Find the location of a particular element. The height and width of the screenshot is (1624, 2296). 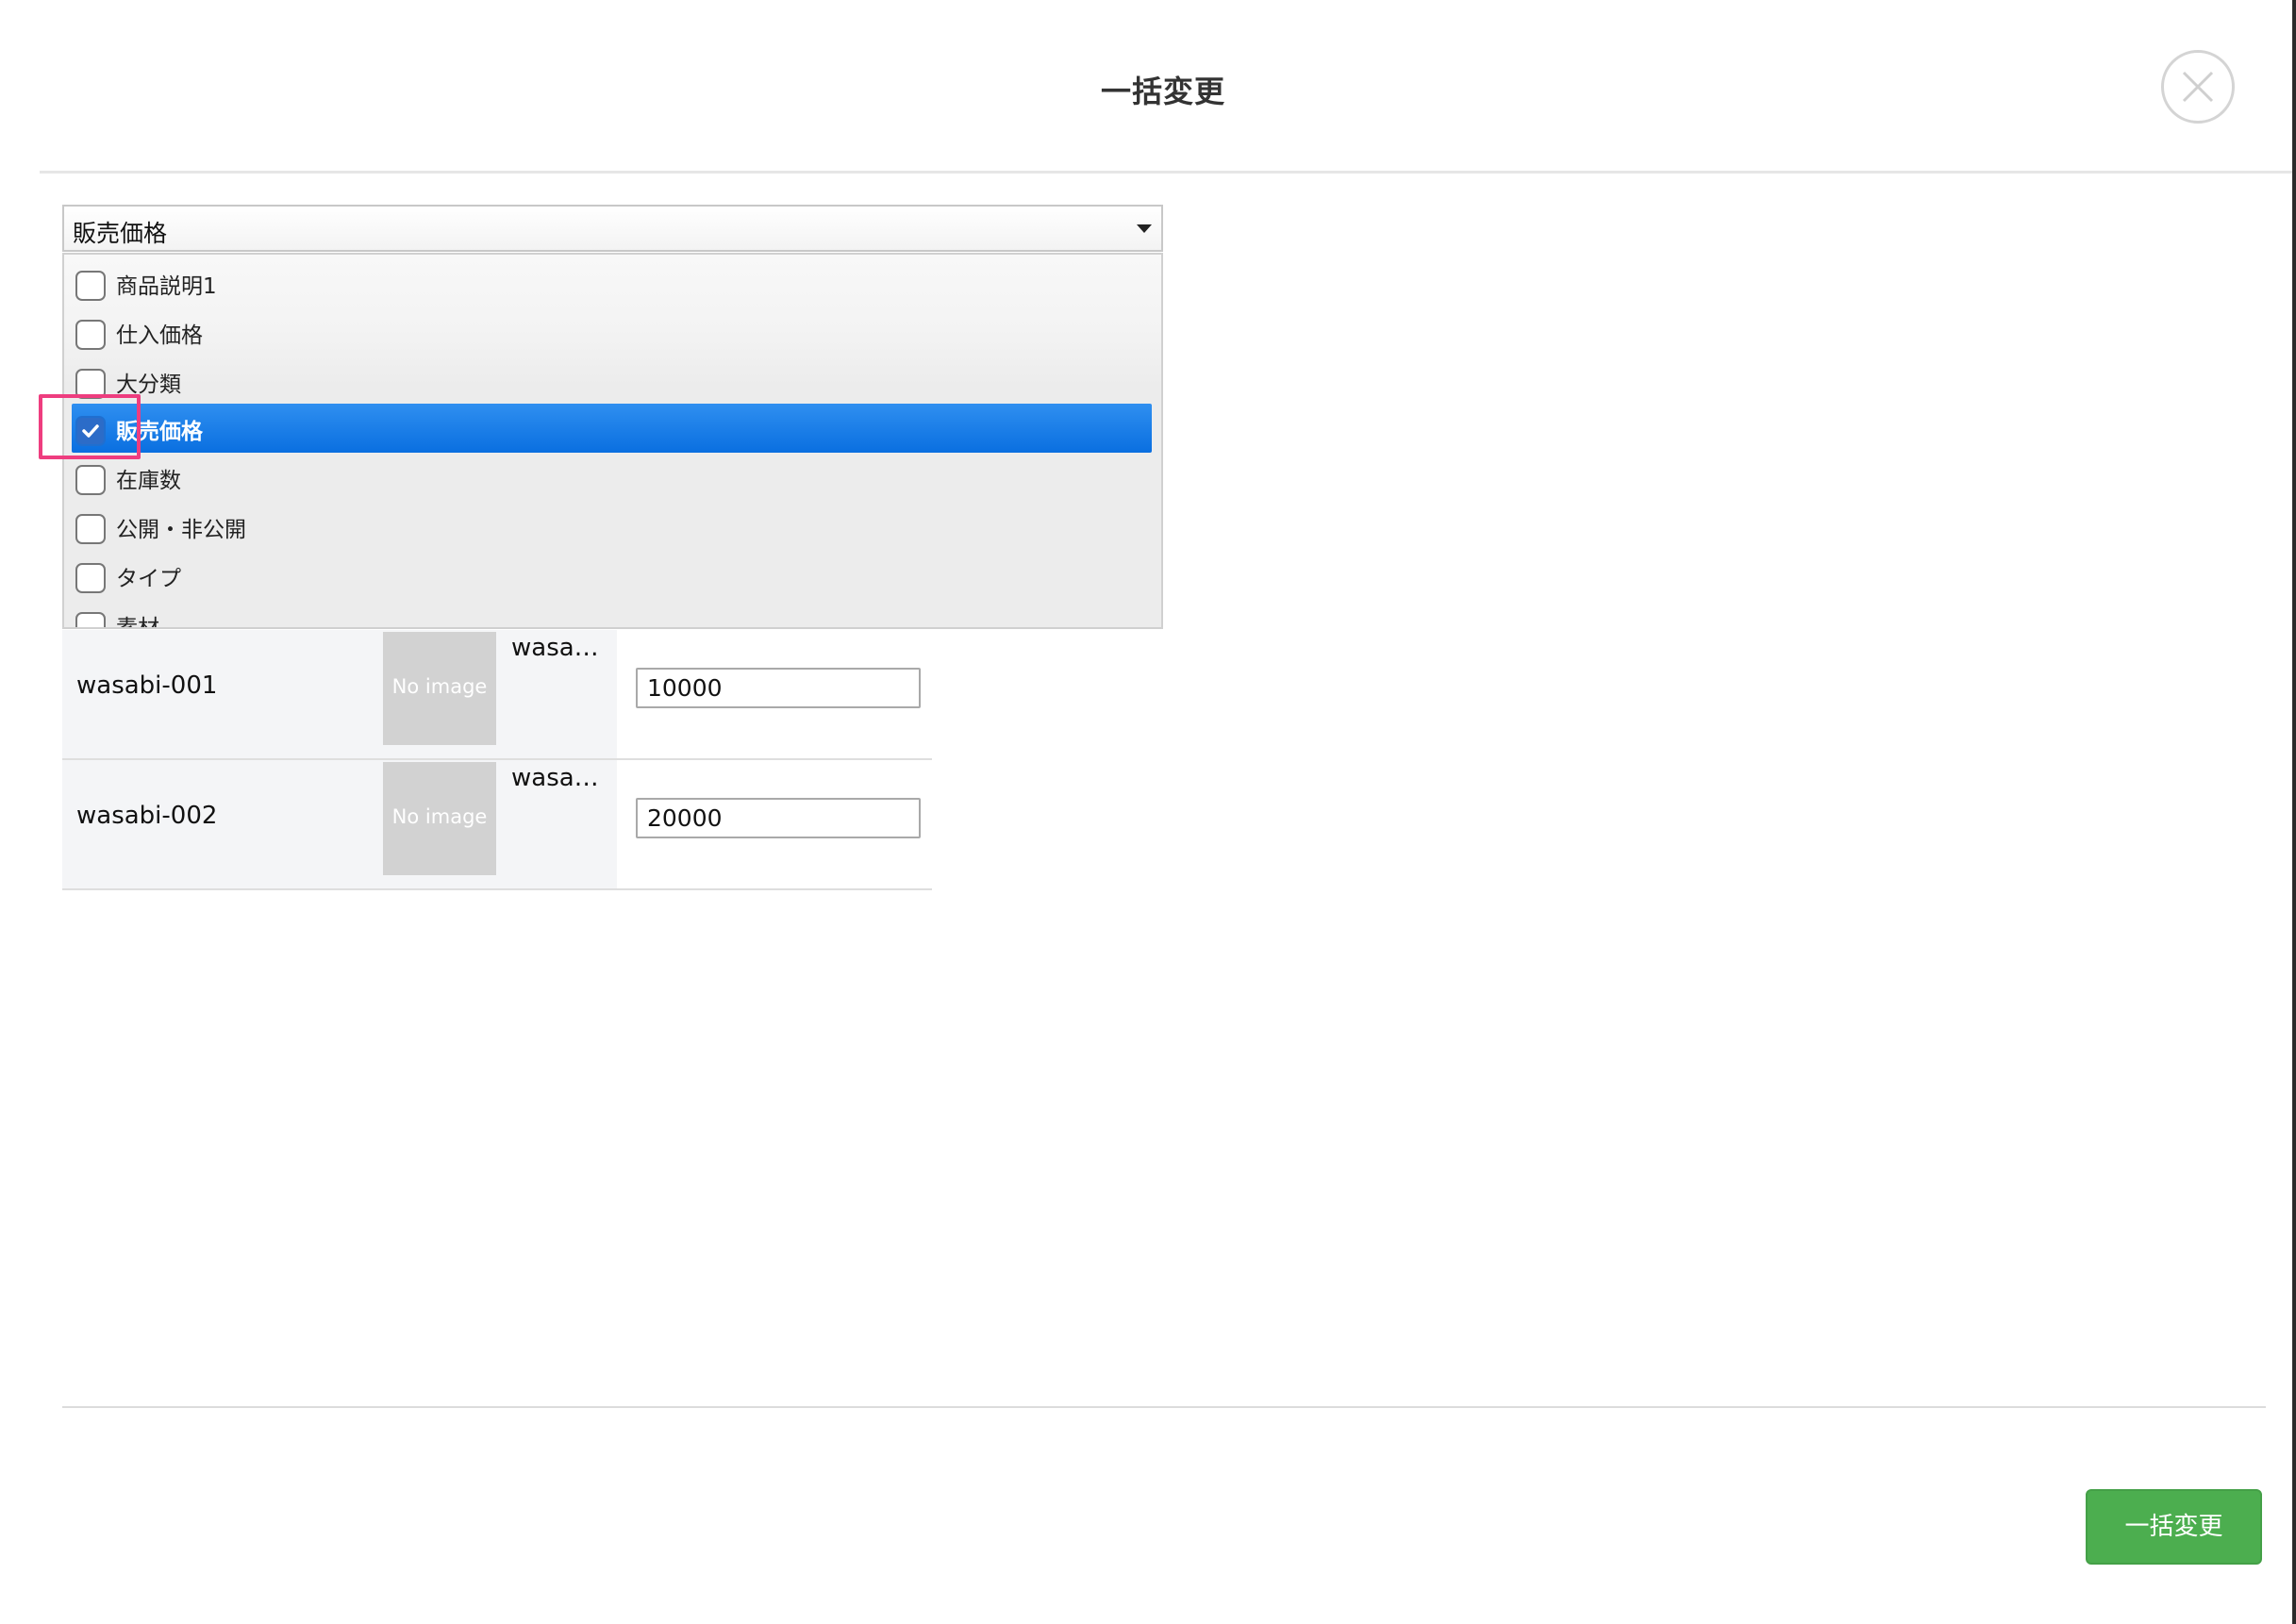

option-label: 仕入価格 is located at coordinates (159, 335).